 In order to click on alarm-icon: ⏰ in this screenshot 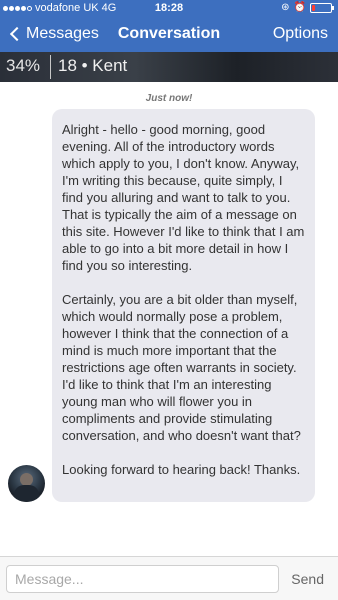, I will do `click(299, 7)`.